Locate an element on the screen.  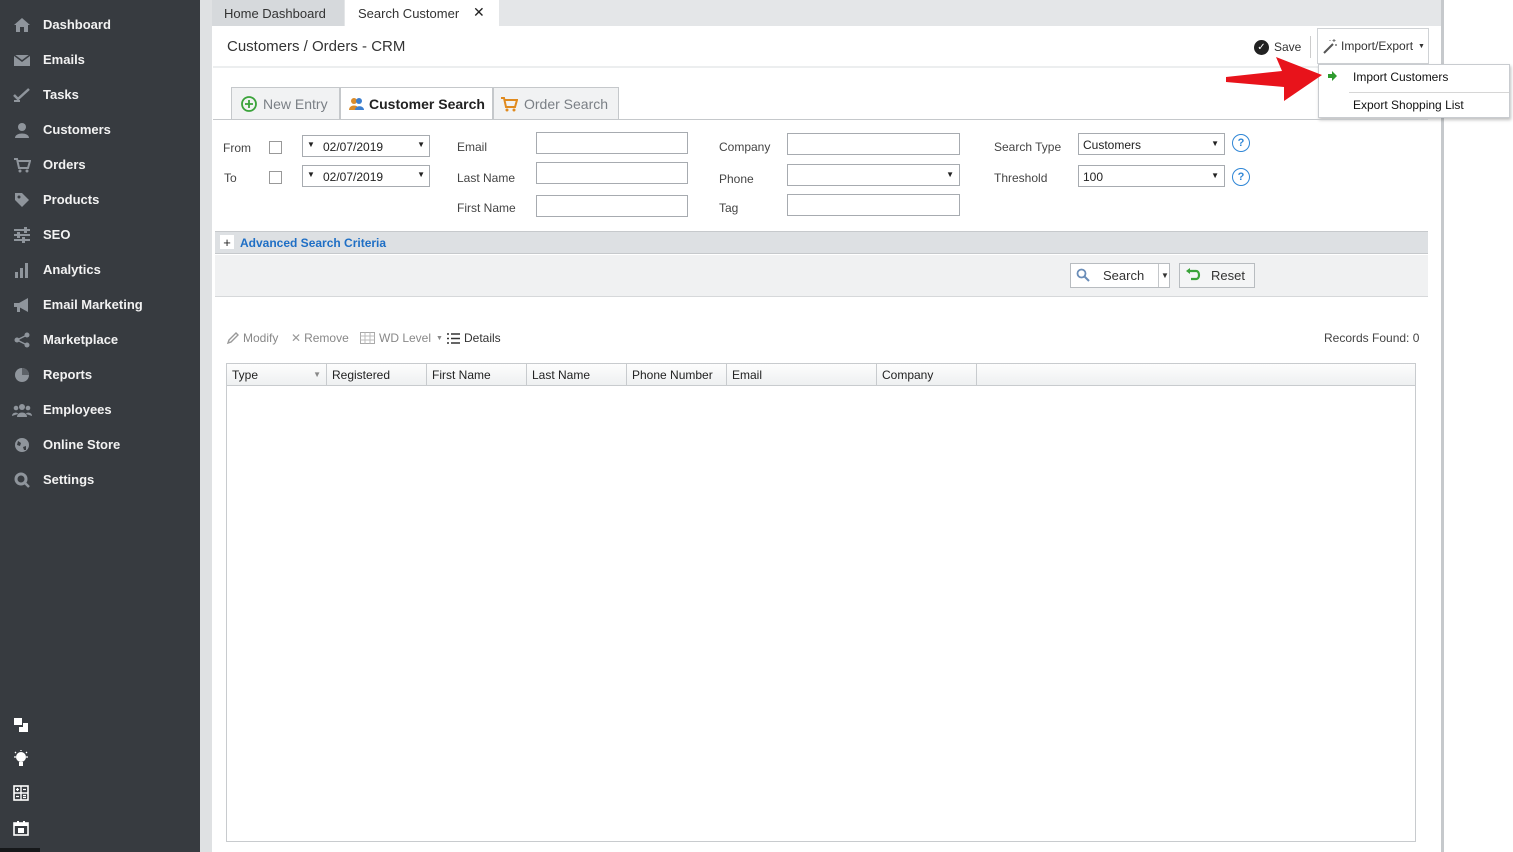
company-field is located at coordinates (873, 144).